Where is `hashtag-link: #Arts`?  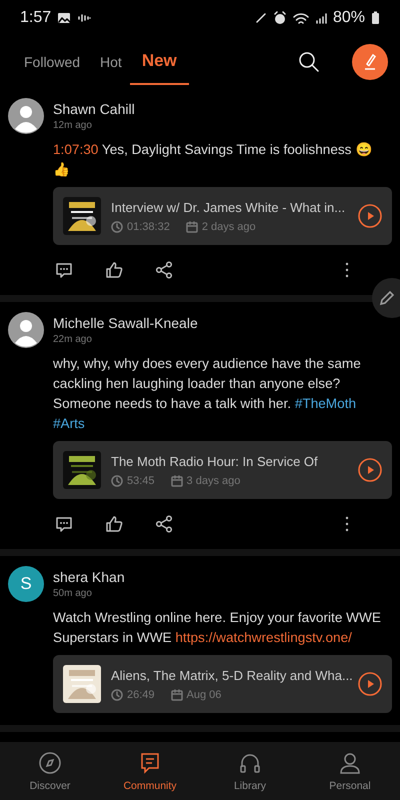 hashtag-link: #Arts is located at coordinates (69, 423).